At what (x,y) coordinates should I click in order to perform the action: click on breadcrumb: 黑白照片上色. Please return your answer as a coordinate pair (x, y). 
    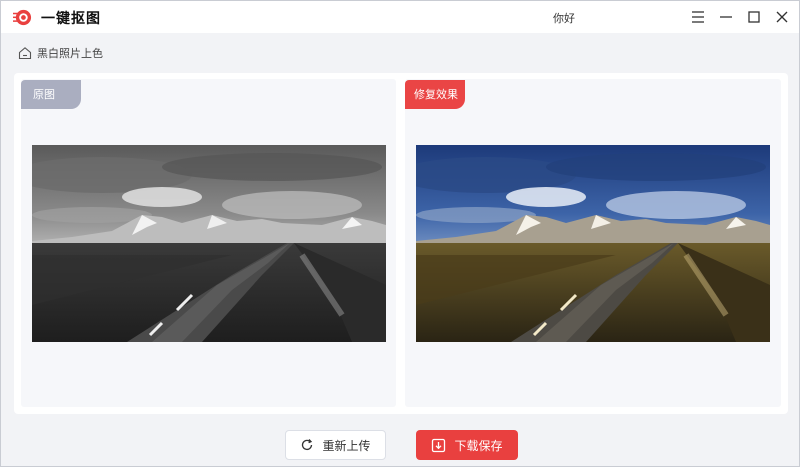
    Looking at the image, I should click on (60, 53).